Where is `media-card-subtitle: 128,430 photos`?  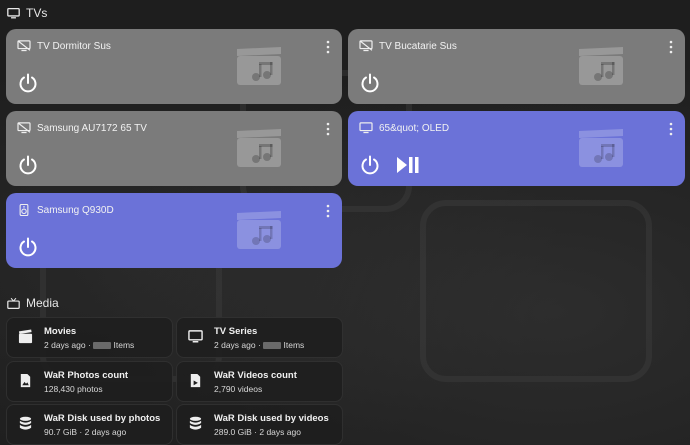 media-card-subtitle: 128,430 photos is located at coordinates (73, 389).